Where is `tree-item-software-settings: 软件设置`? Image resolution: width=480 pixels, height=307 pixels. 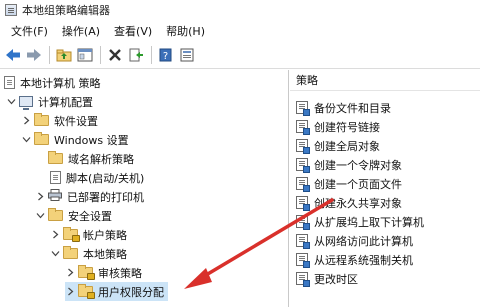 tree-item-software-settings: 软件设置 is located at coordinates (59, 120).